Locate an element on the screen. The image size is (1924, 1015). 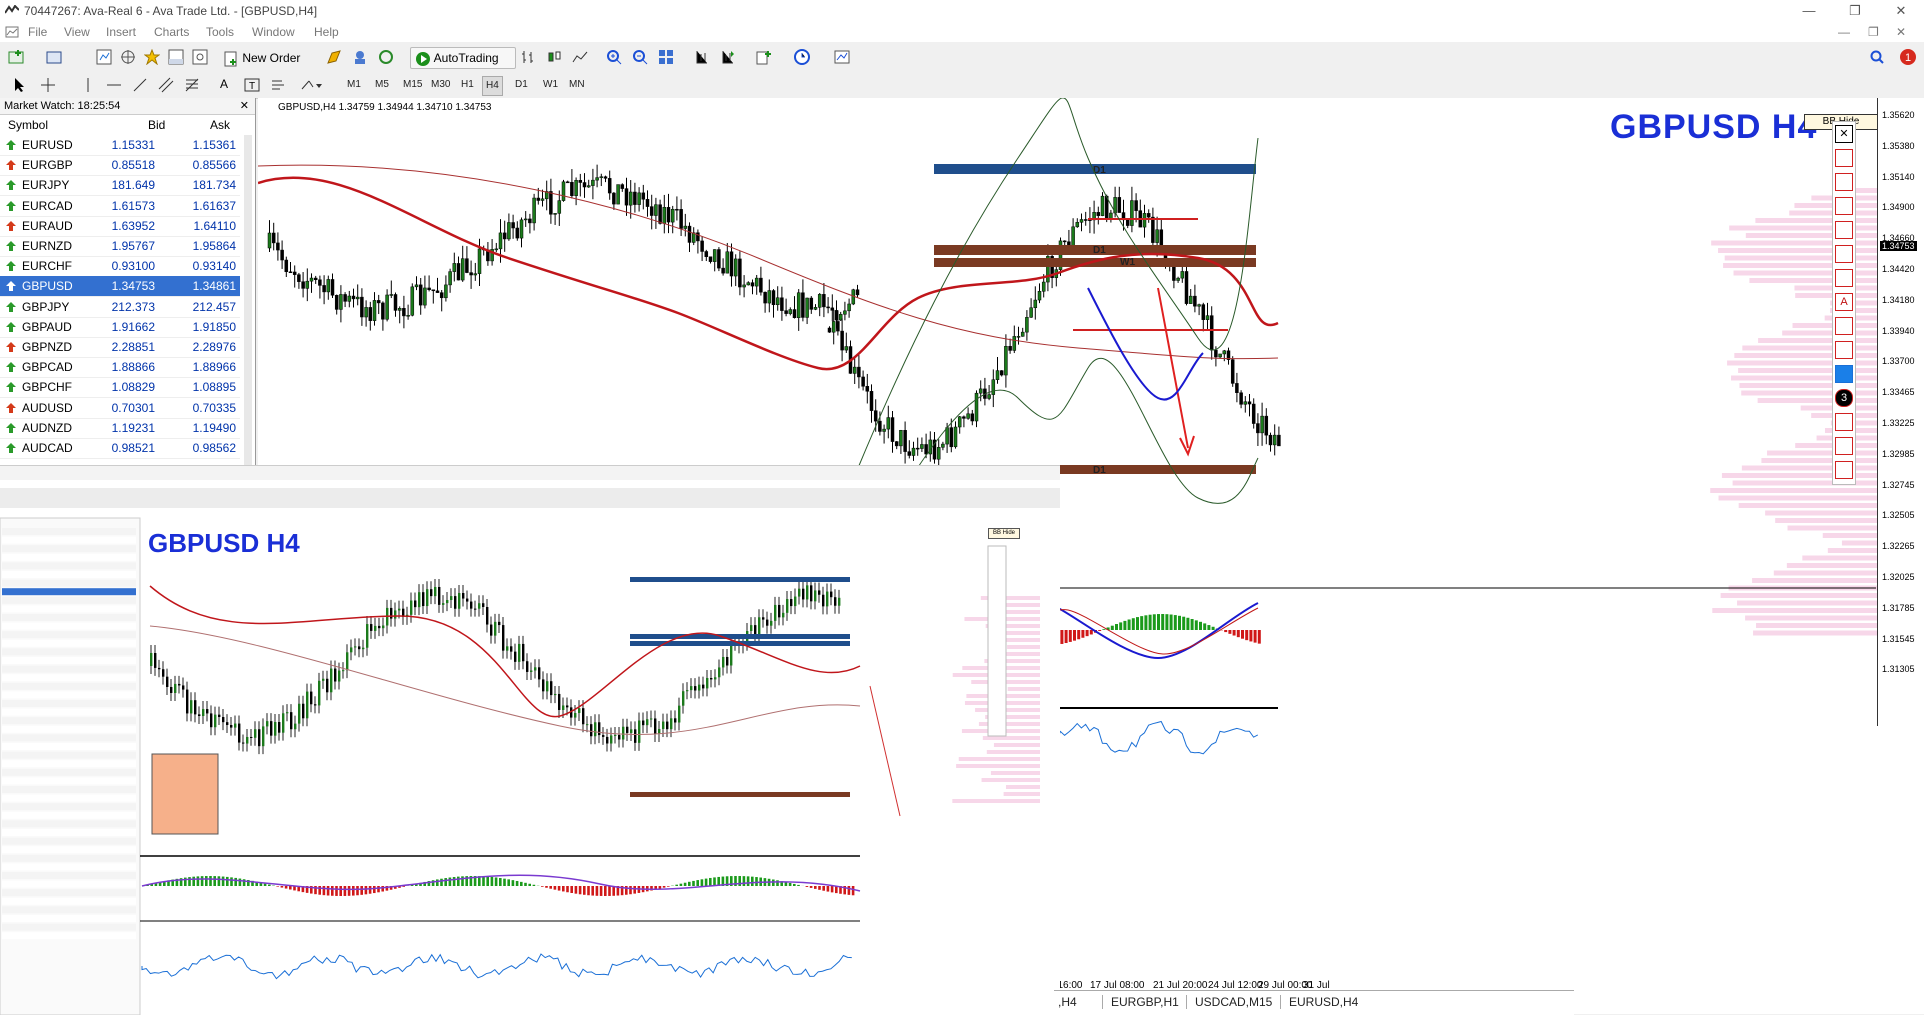
auto-scroll-icon is located at coordinates (728, 57).